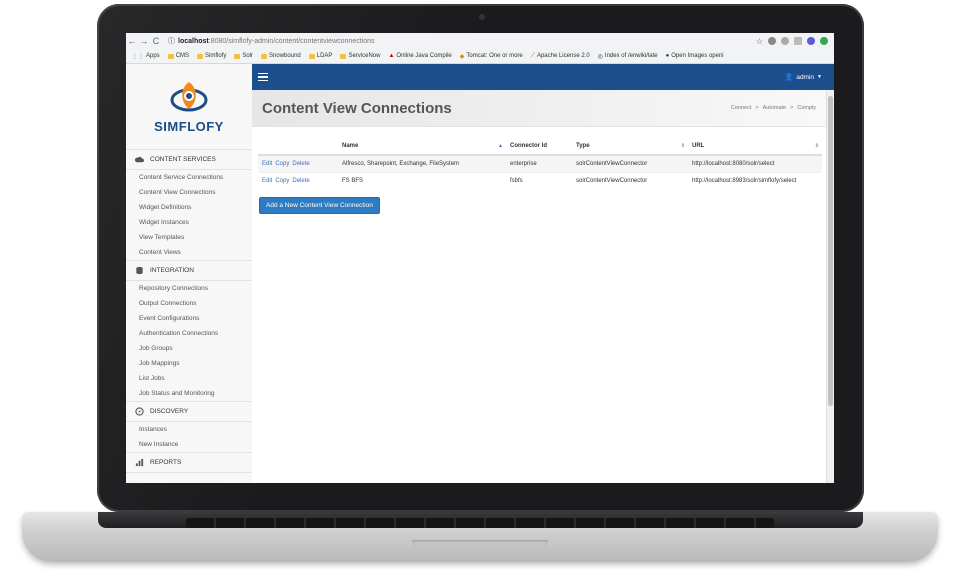 This screenshot has height=581, width=960. Describe the element at coordinates (189, 126) in the screenshot. I see `logo-text: SIMFLOFY` at that location.